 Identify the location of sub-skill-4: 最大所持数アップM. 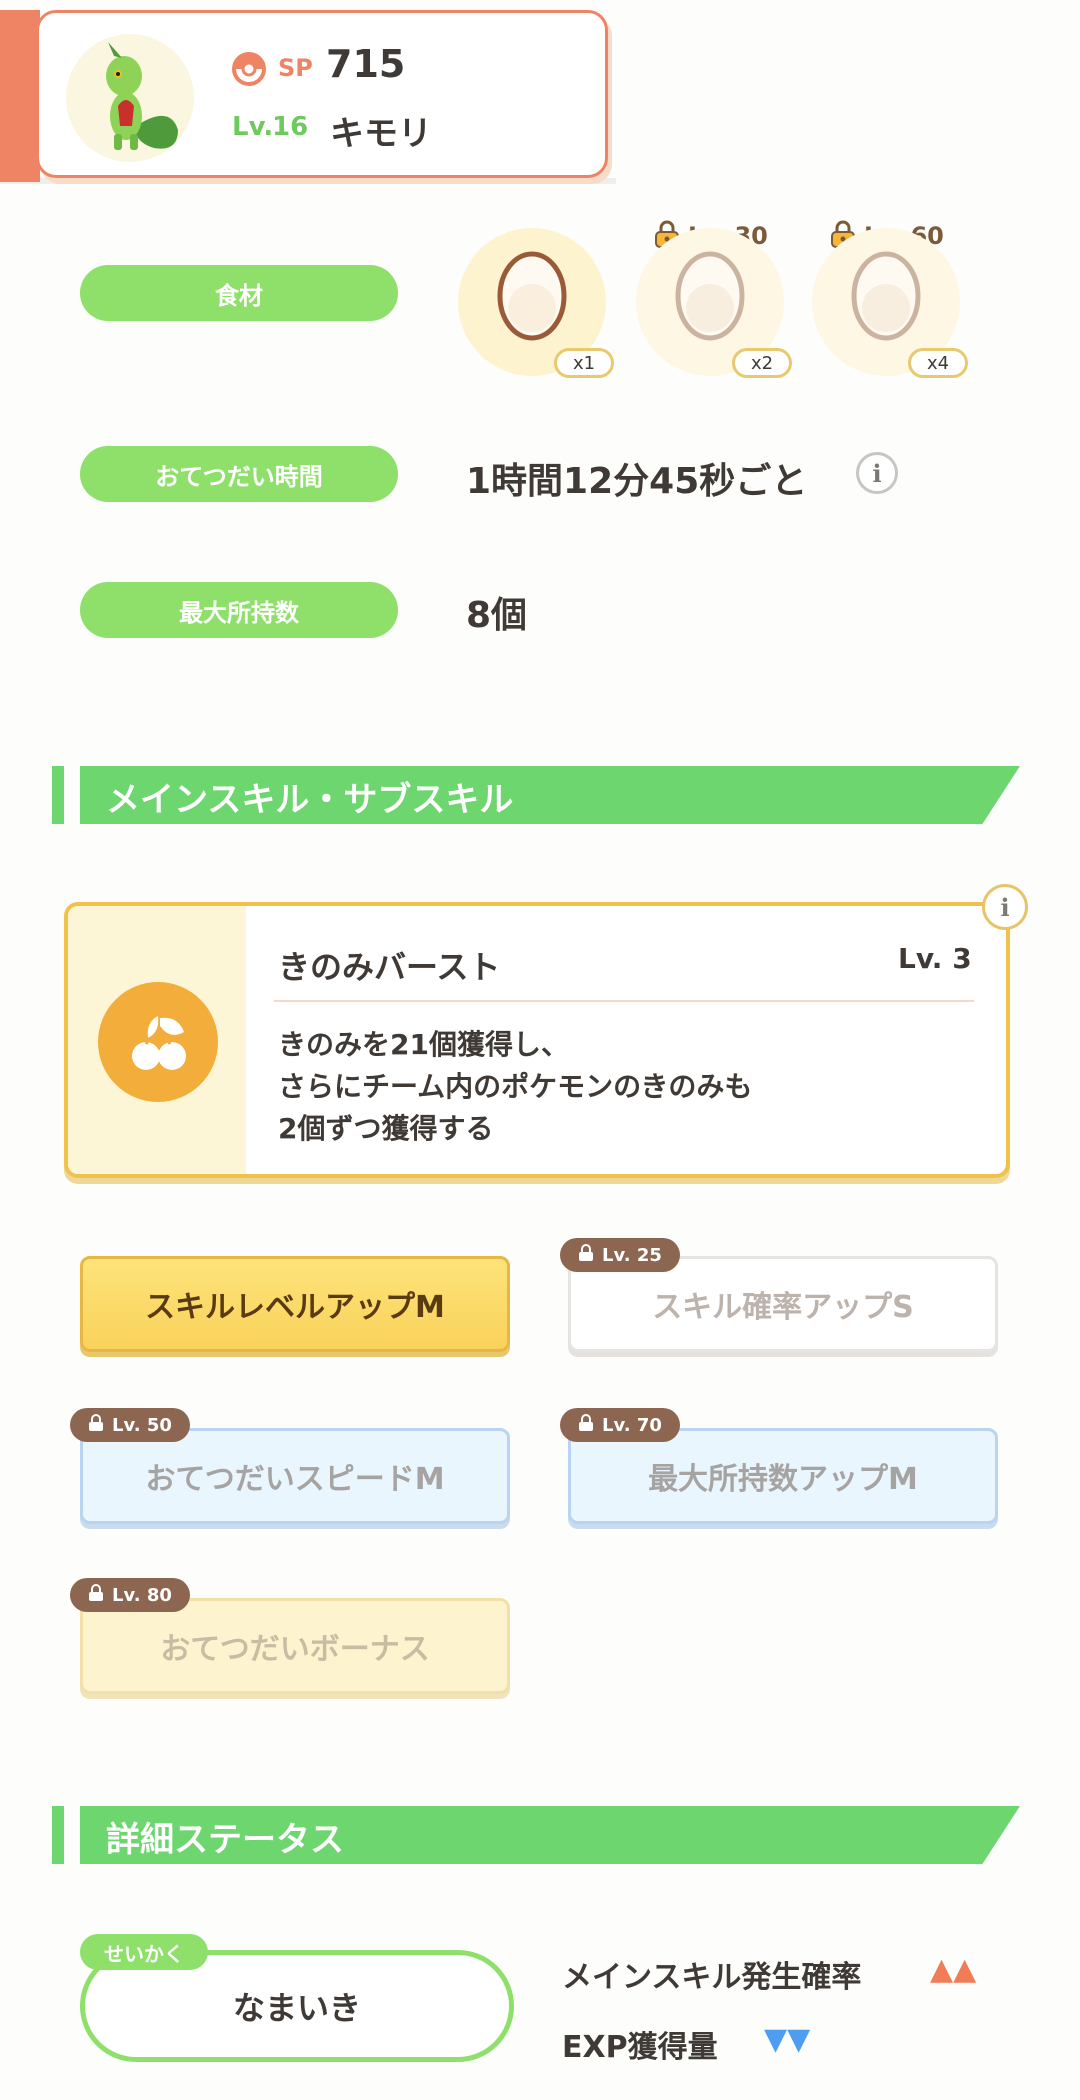
(783, 1476).